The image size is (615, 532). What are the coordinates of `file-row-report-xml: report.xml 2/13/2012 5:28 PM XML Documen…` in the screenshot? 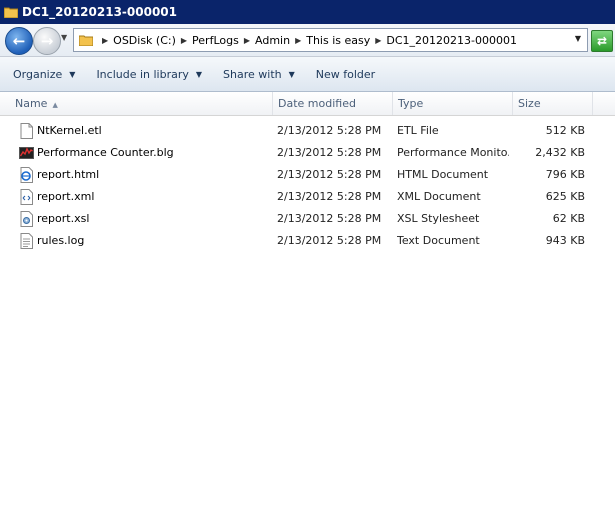 It's located at (297, 197).